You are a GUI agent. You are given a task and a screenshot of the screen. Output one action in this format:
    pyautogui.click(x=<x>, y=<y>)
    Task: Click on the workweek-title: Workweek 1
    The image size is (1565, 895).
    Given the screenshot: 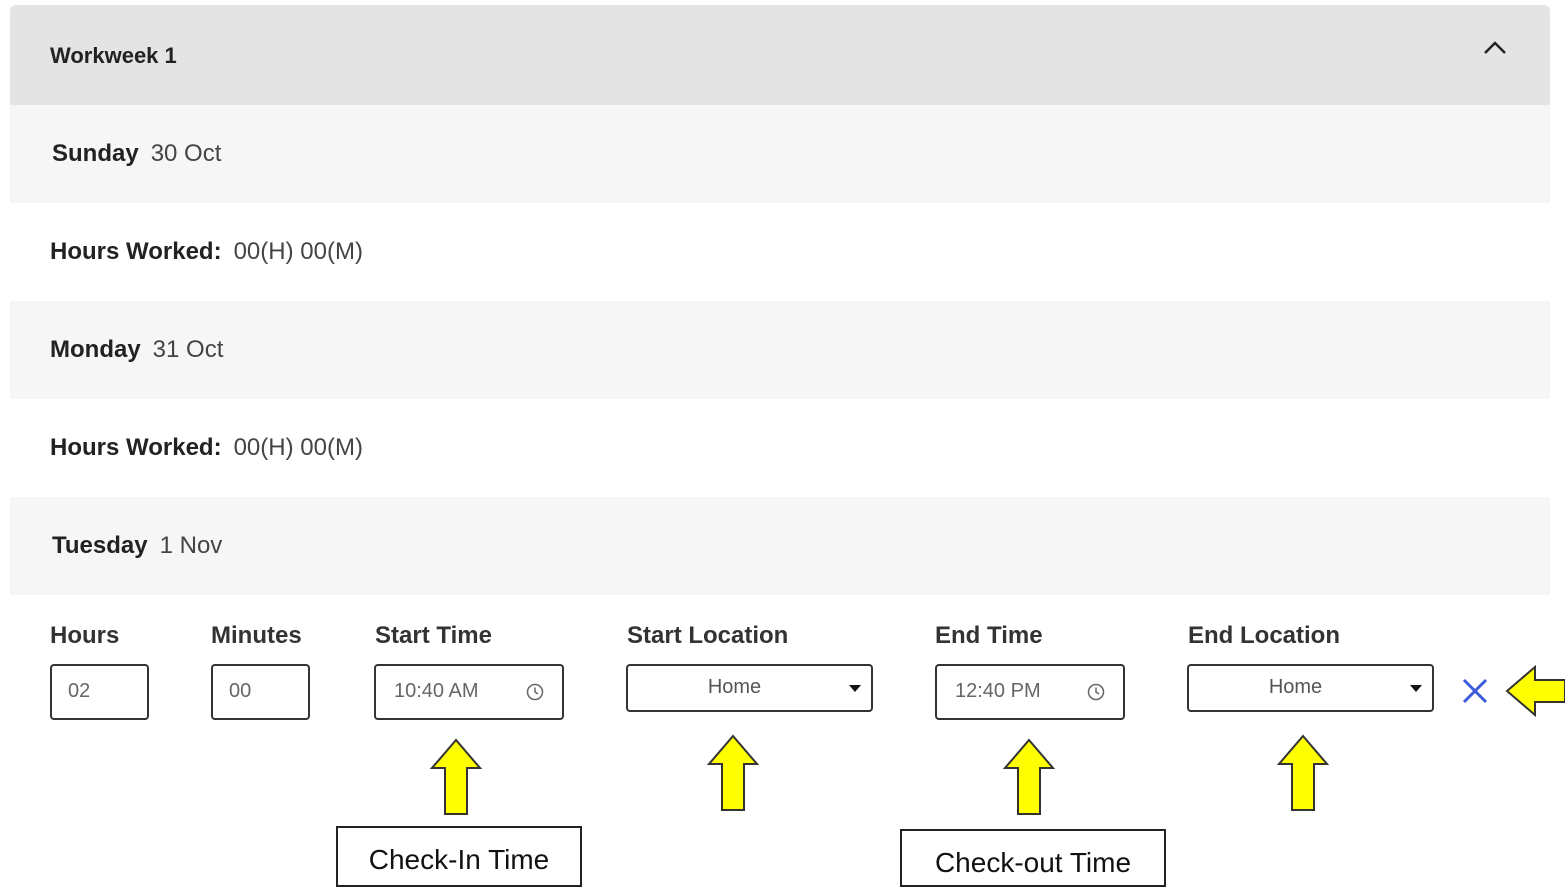 What is the action you would take?
    pyautogui.click(x=113, y=55)
    